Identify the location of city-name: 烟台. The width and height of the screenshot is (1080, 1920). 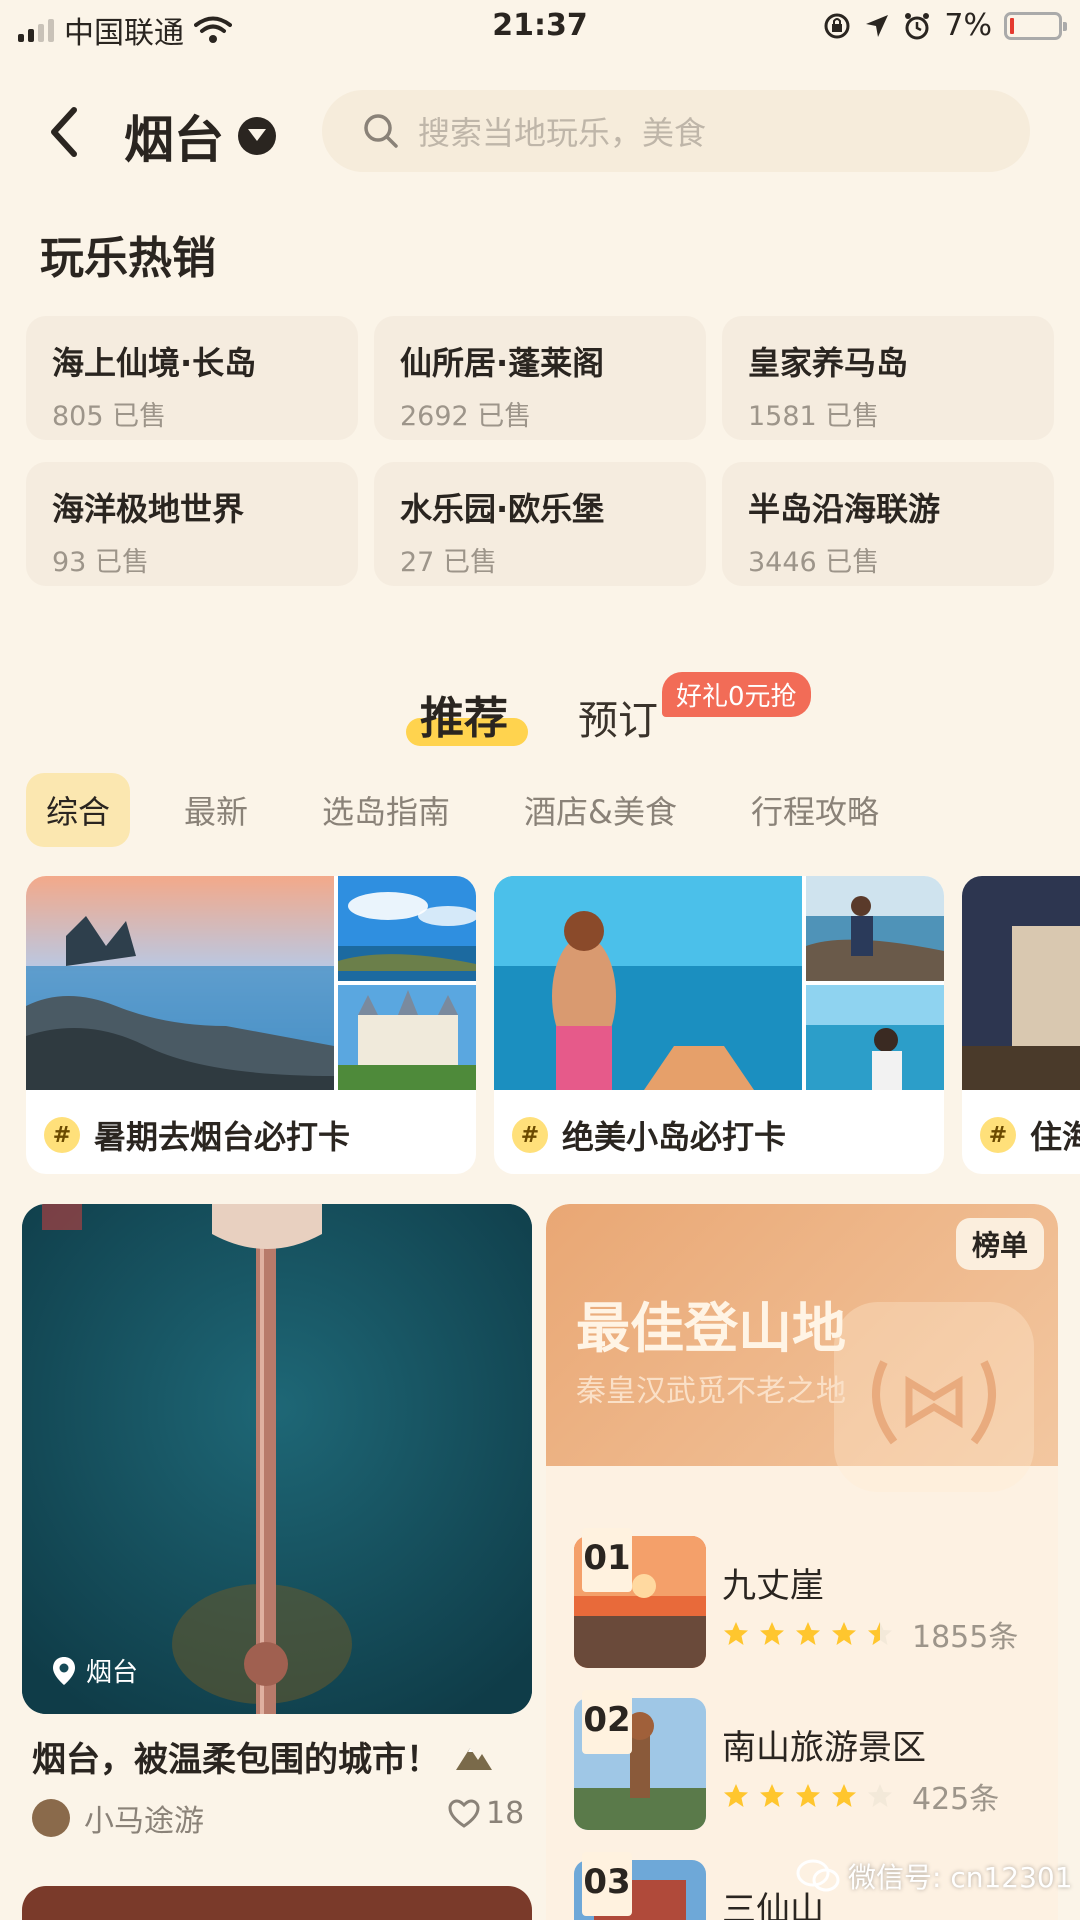
(174, 140).